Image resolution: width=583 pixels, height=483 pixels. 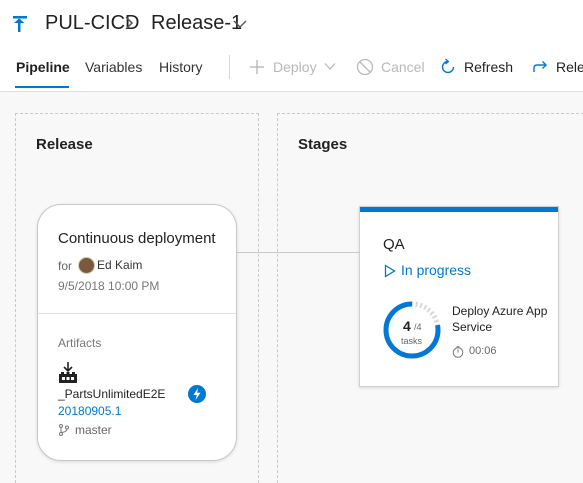 I want to click on chevron-right-icon, so click(x=129, y=23).